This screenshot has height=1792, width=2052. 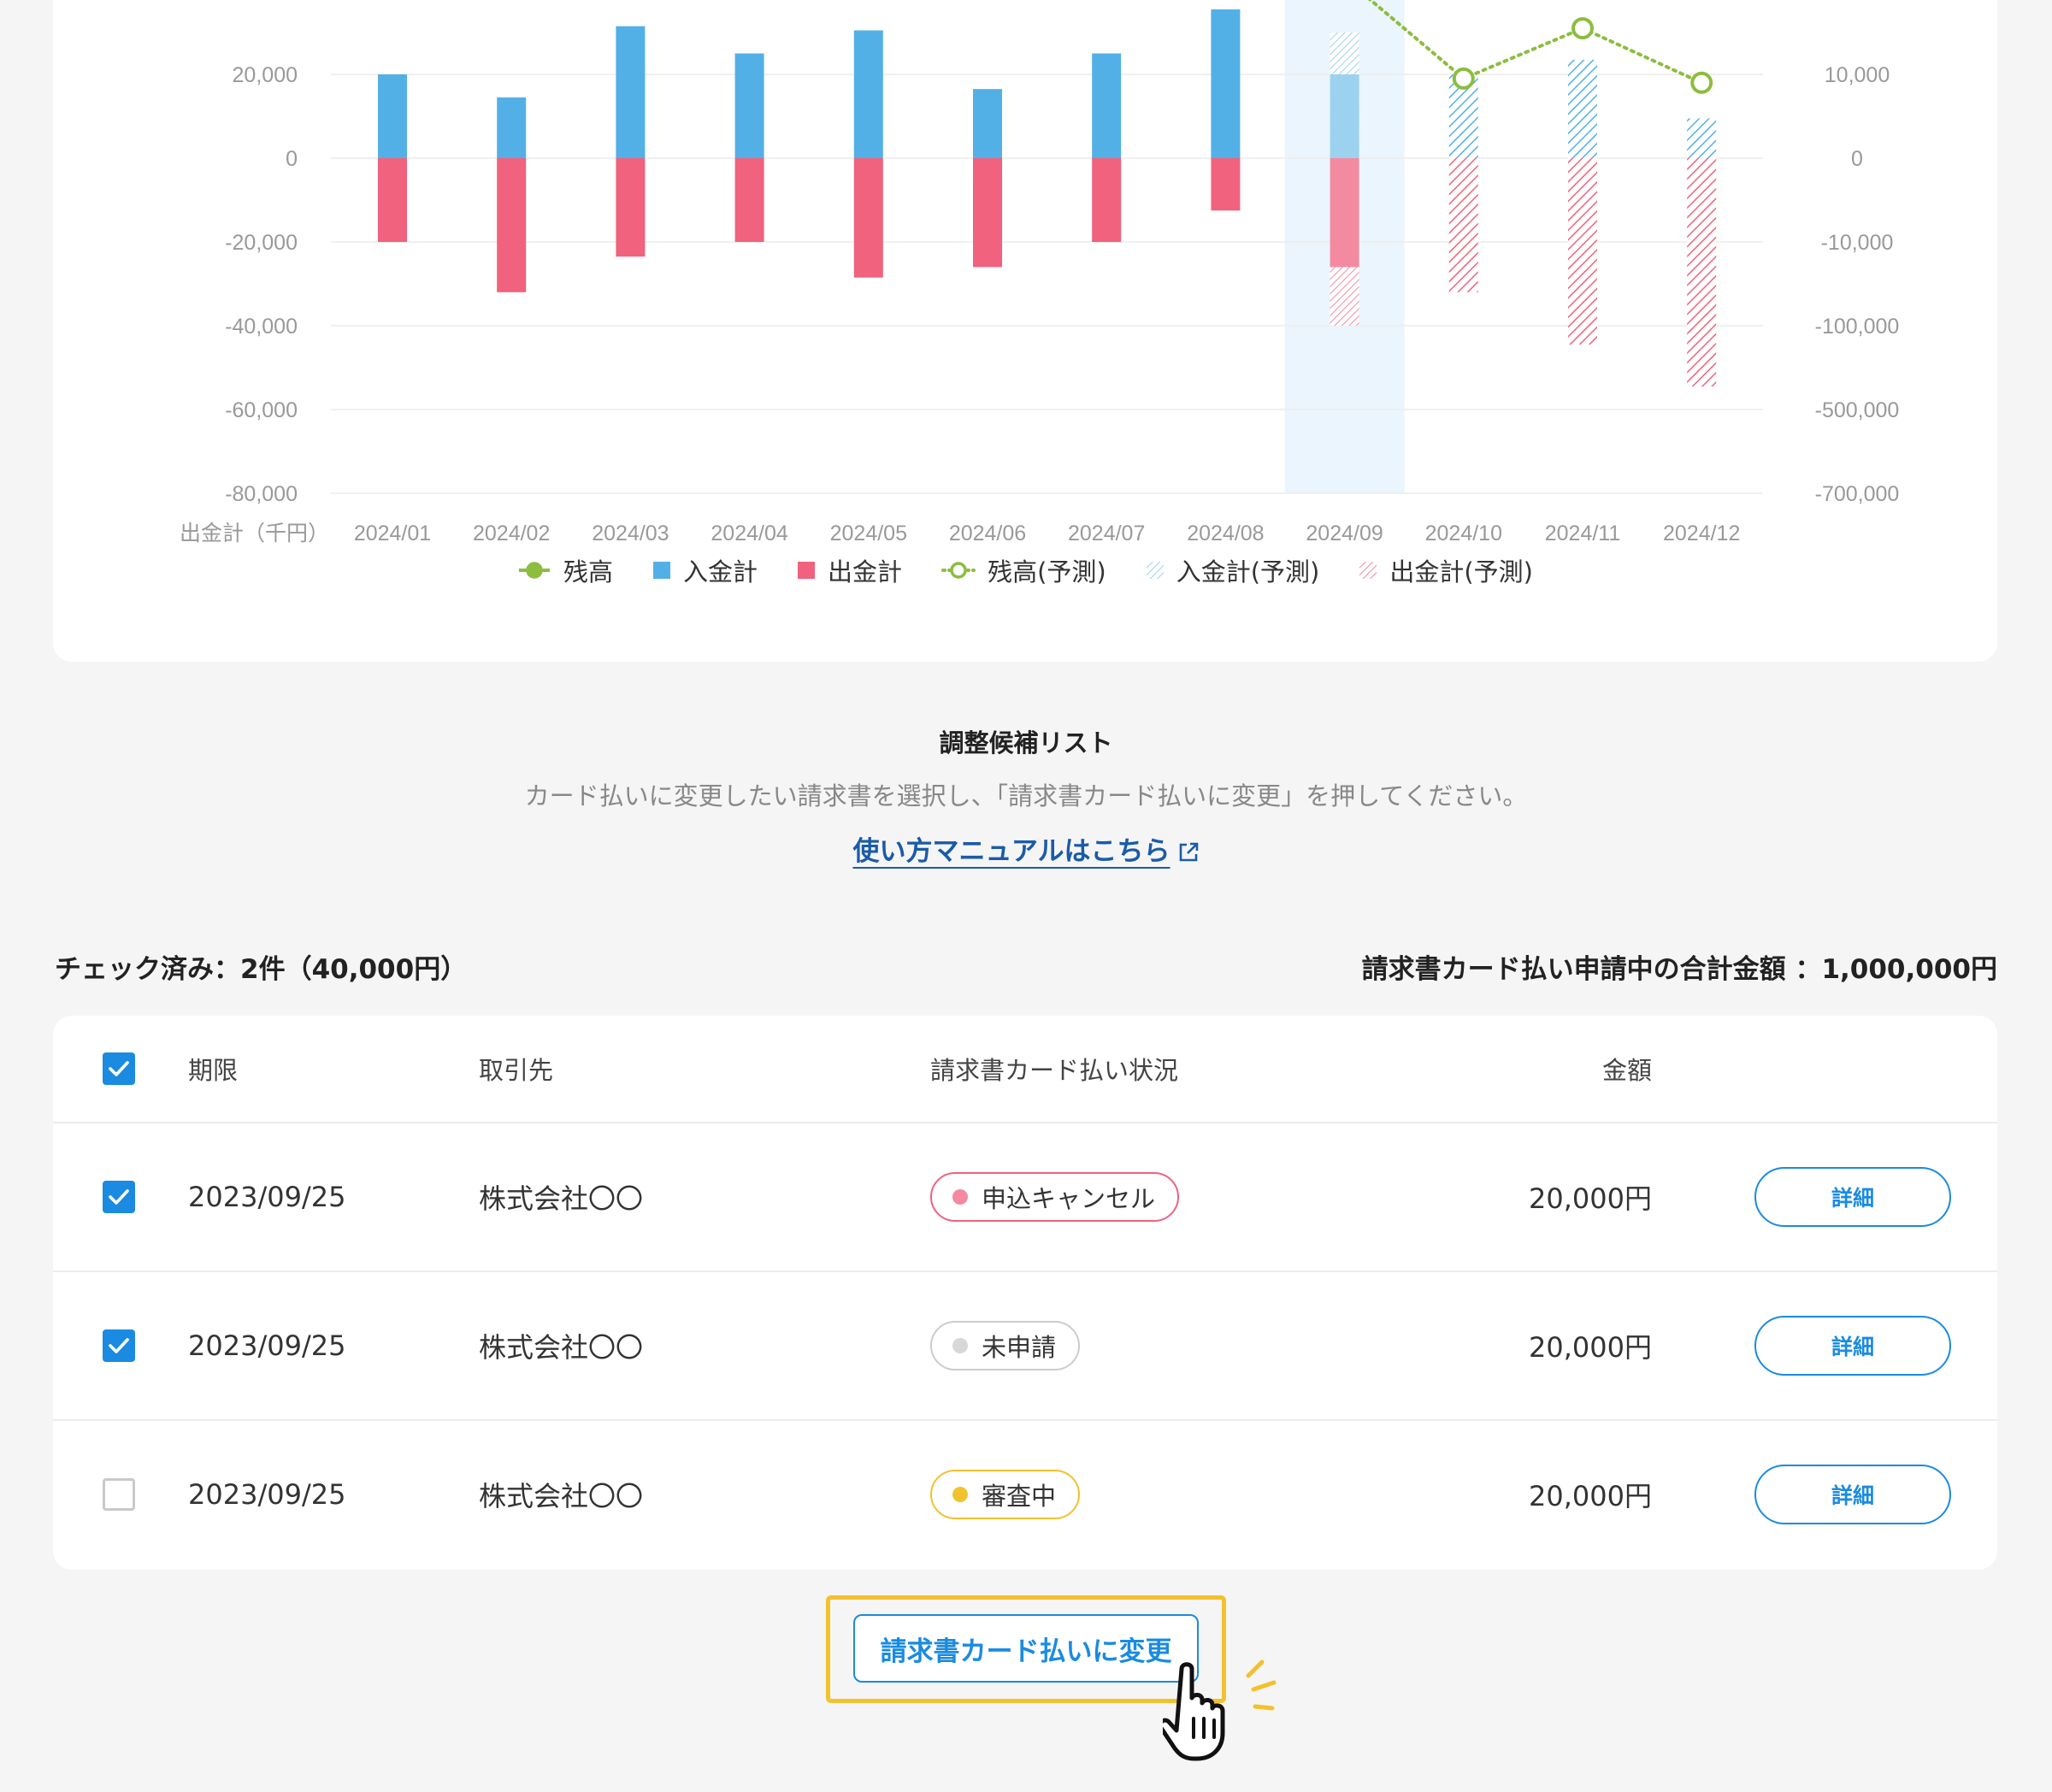 I want to click on x-tick-label: 2024/12, so click(x=1701, y=533).